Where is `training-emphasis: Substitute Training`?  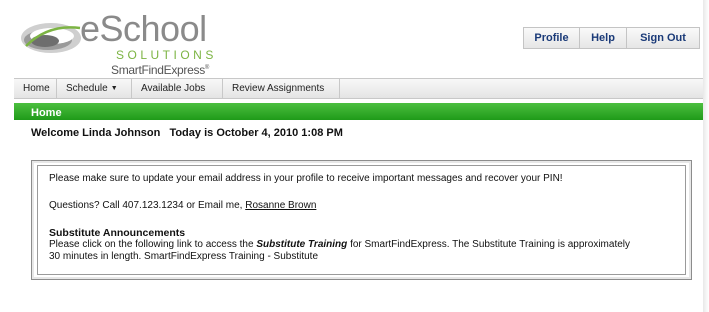
training-emphasis: Substitute Training is located at coordinates (302, 244).